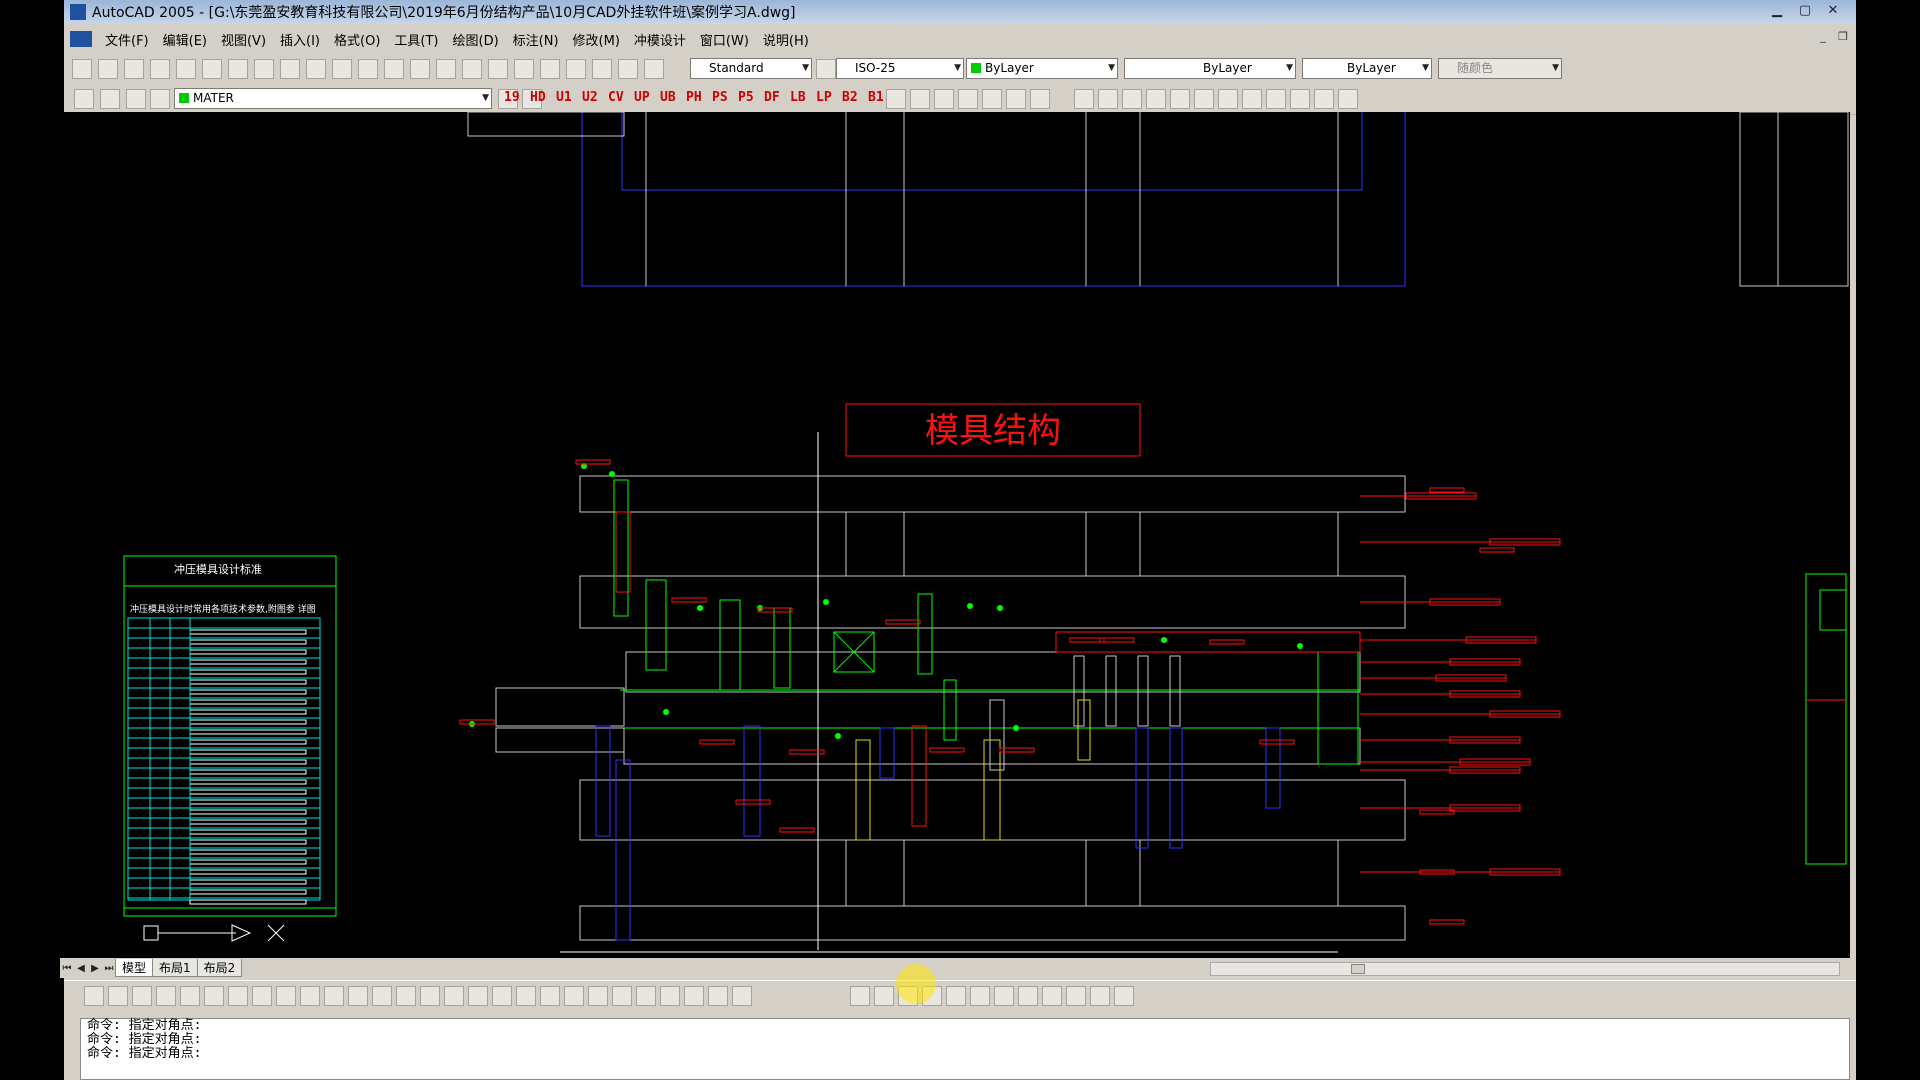  What do you see at coordinates (1042, 68) in the screenshot?
I see `color-select: ByLayer ▼` at bounding box center [1042, 68].